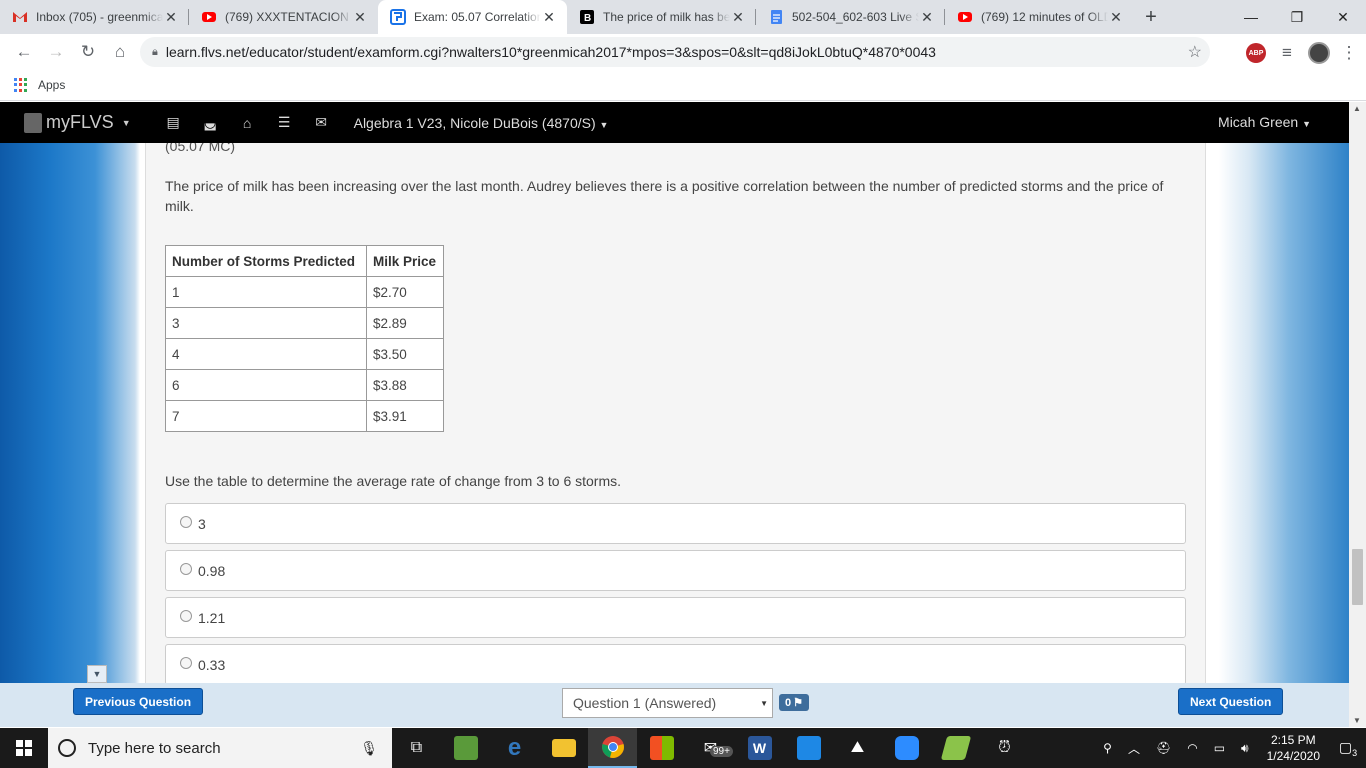  I want to click on antivirus-icon: ⛑, so click(1163, 748).